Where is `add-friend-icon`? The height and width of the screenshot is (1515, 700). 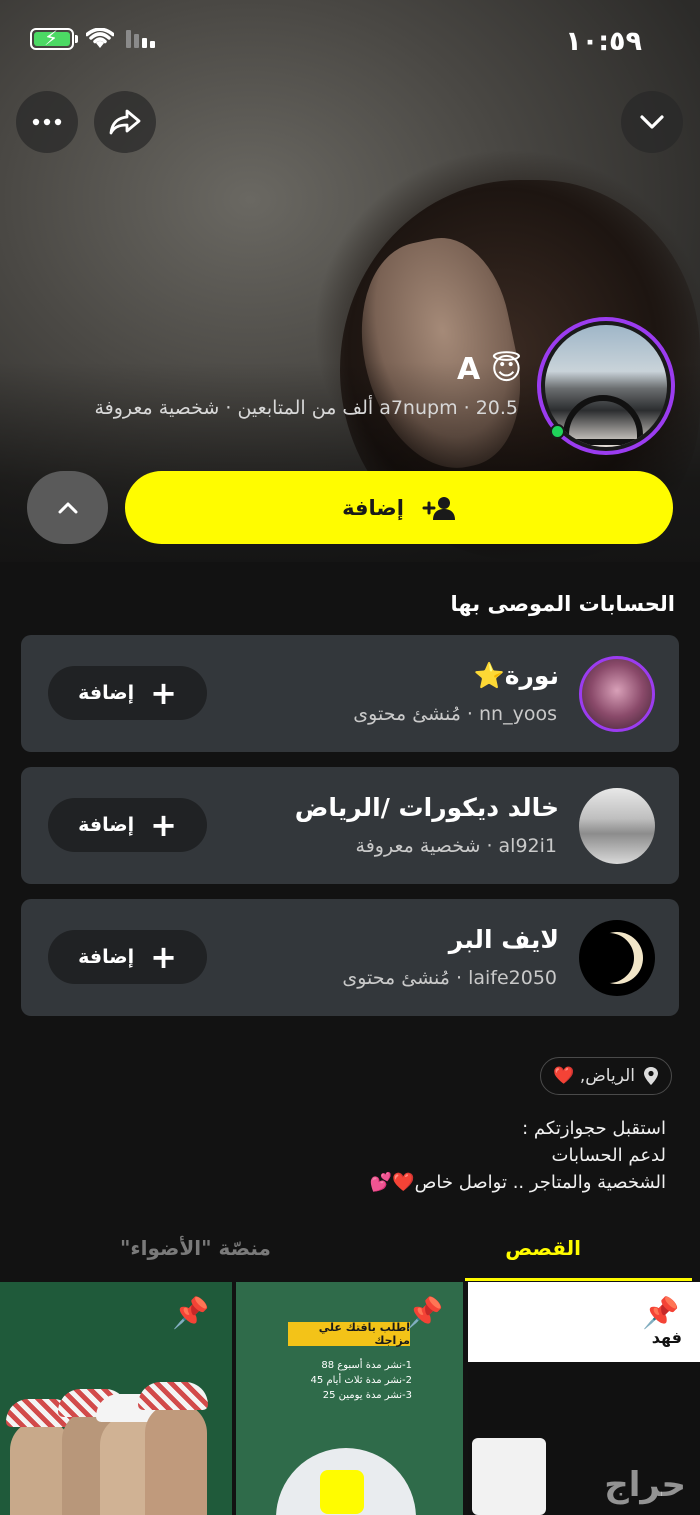 add-friend-icon is located at coordinates (438, 508).